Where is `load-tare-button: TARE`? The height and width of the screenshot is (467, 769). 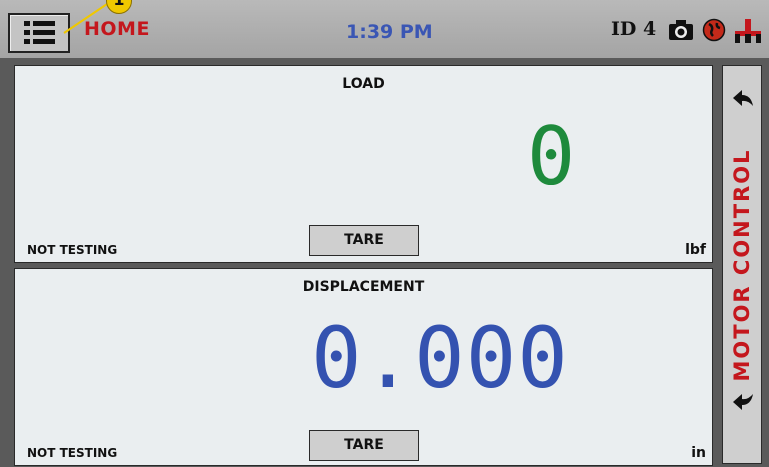
load-tare-button: TARE is located at coordinates (364, 240).